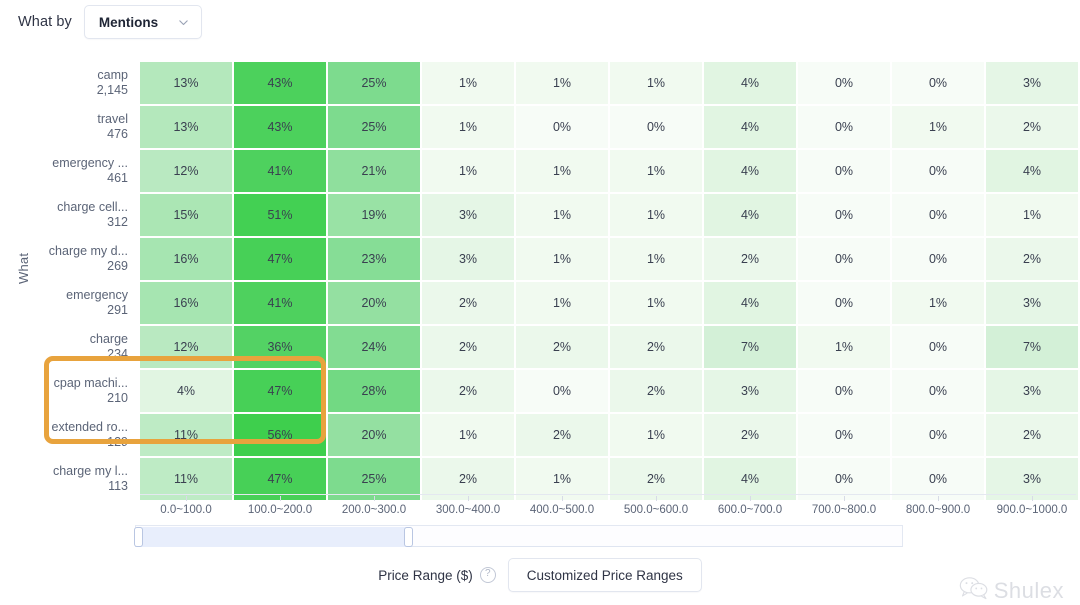  I want to click on slider-handle-right, so click(408, 537).